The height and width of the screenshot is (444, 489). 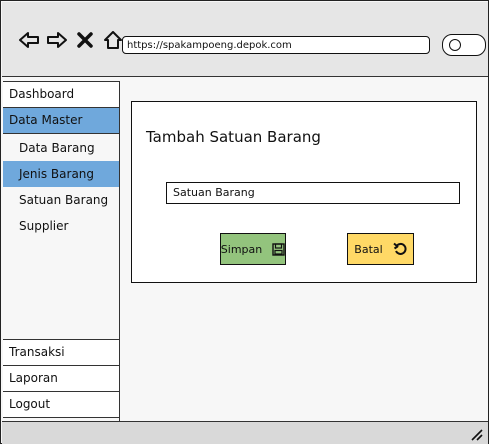 I want to click on save-button-label: Simpan, so click(x=241, y=249).